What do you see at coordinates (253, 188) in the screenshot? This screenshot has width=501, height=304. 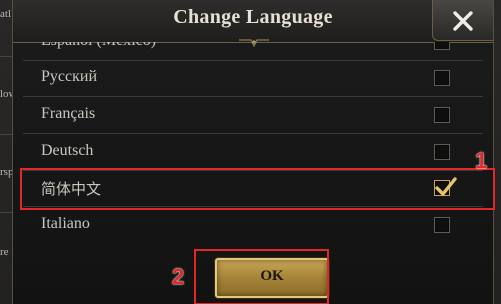 I see `language-row-simplified-chinese: 简体中文` at bounding box center [253, 188].